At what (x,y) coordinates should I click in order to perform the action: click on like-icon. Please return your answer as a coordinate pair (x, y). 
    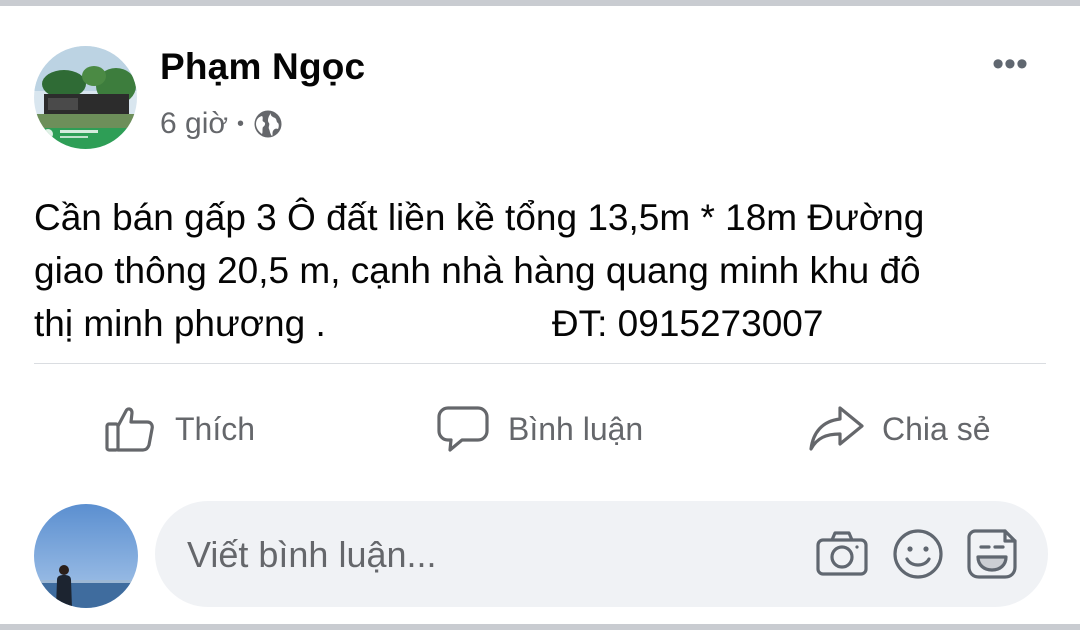
    Looking at the image, I should click on (130, 429).